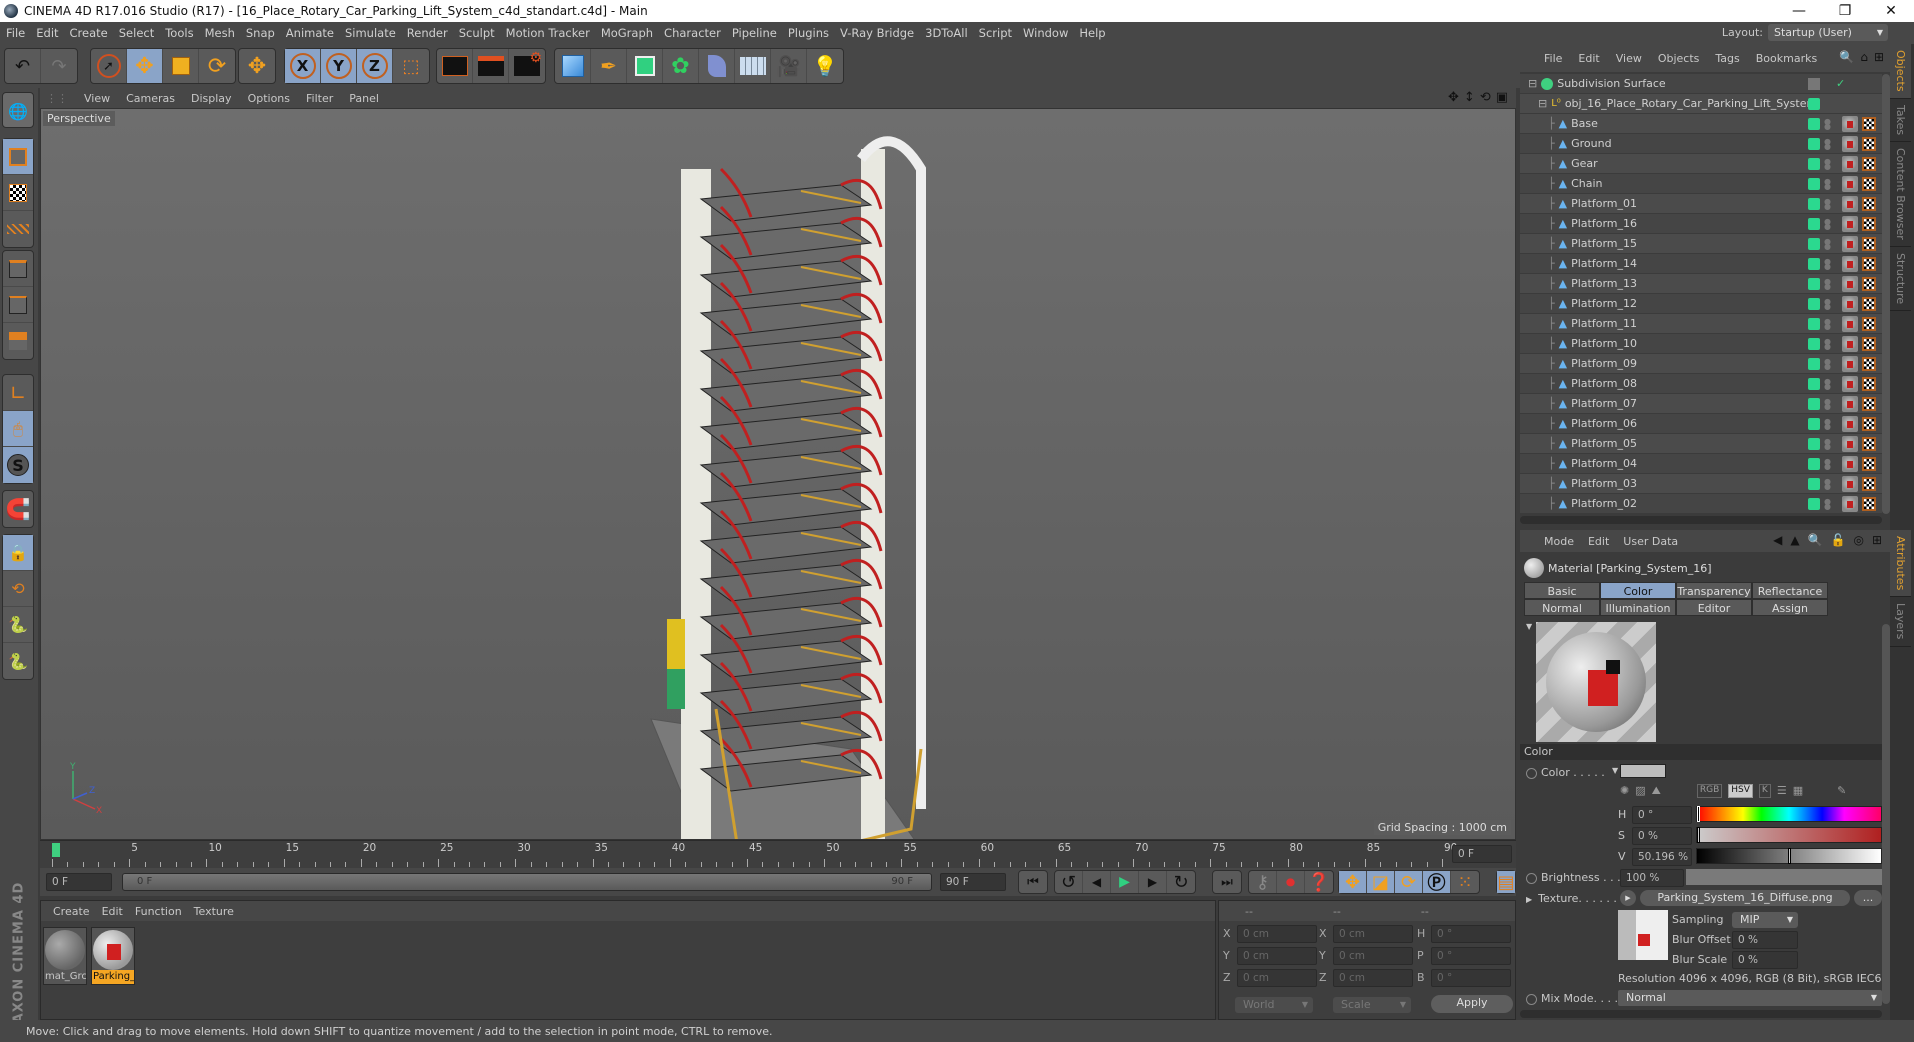  Describe the element at coordinates (1714, 607) in the screenshot. I see `tab-editor: Editor` at that location.